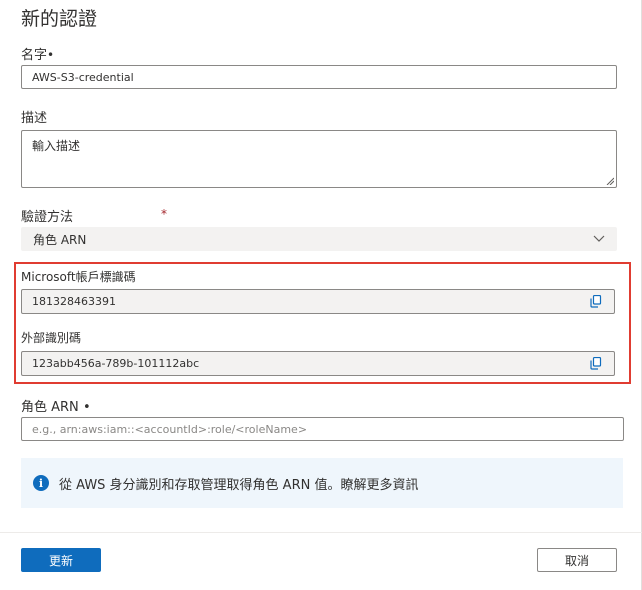 The height and width of the screenshot is (590, 642). I want to click on external-id-label: 外部識別碼, so click(51, 338).